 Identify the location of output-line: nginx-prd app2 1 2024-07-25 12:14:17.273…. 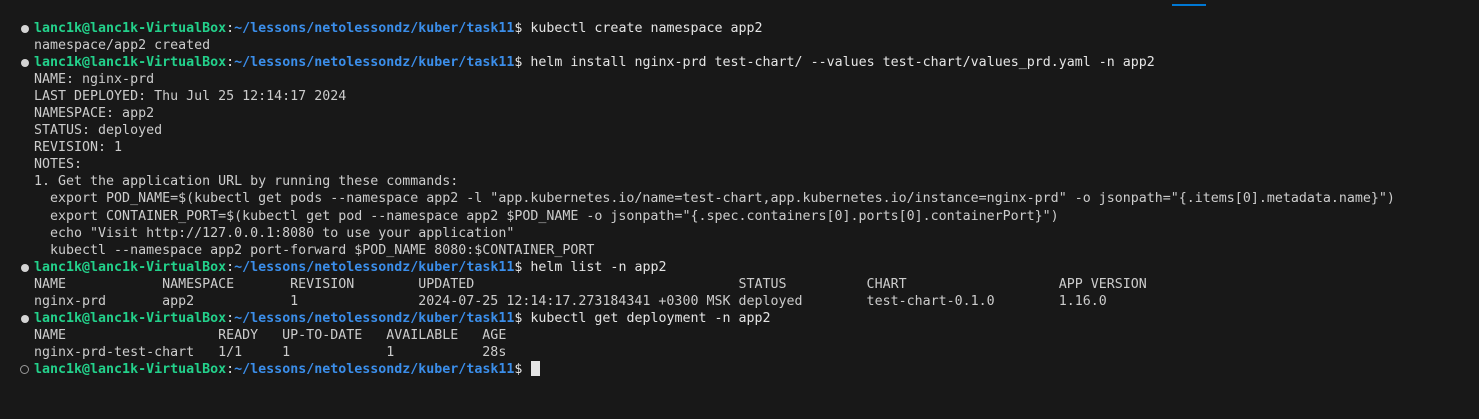
(739, 301).